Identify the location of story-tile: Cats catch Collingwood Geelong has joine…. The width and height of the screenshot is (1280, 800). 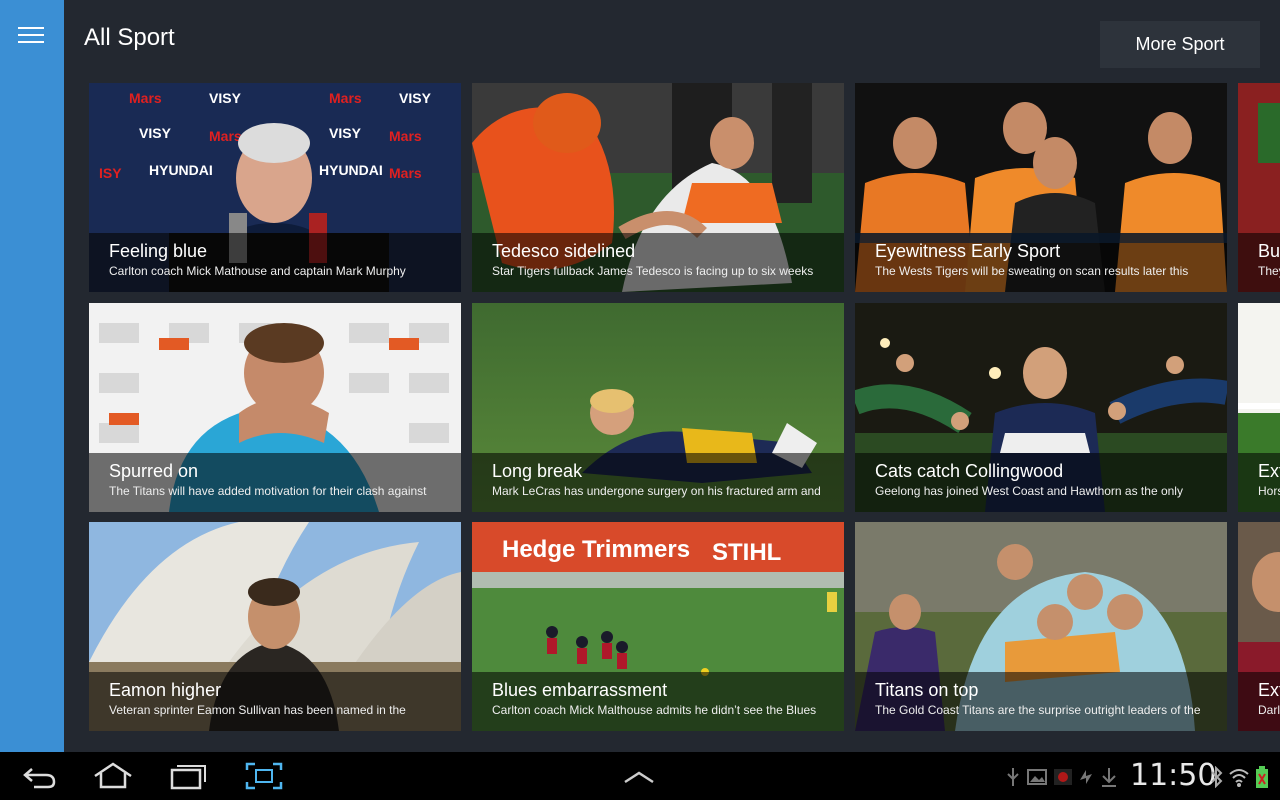
(1041, 407).